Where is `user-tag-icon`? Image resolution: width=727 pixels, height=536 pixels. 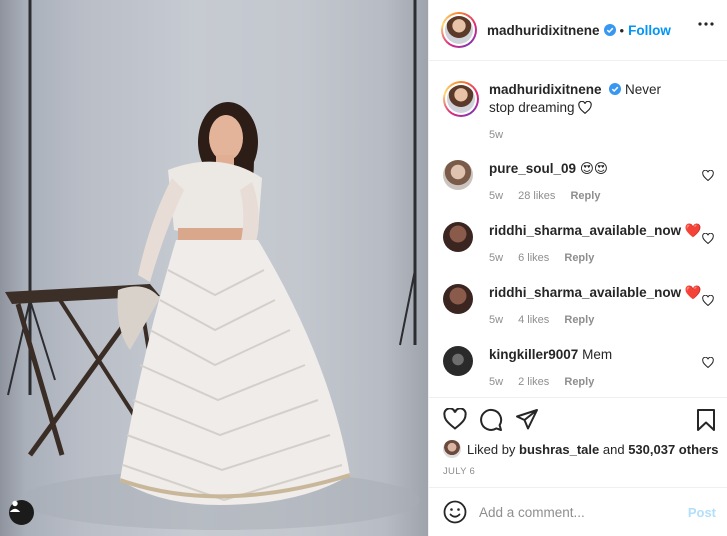 user-tag-icon is located at coordinates (15, 506).